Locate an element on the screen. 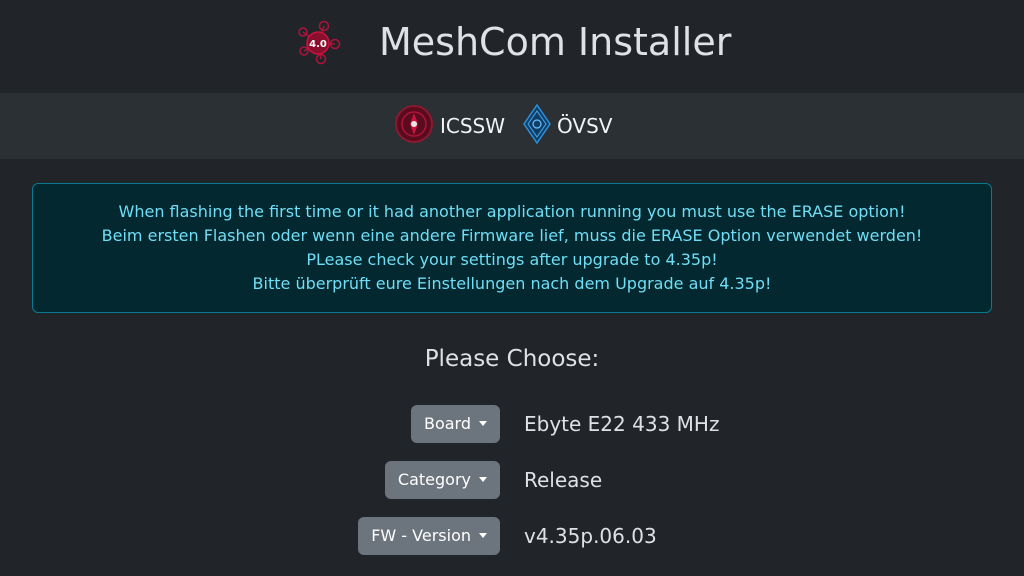  fw-version-dropdown-button: FW - Version is located at coordinates (429, 536).